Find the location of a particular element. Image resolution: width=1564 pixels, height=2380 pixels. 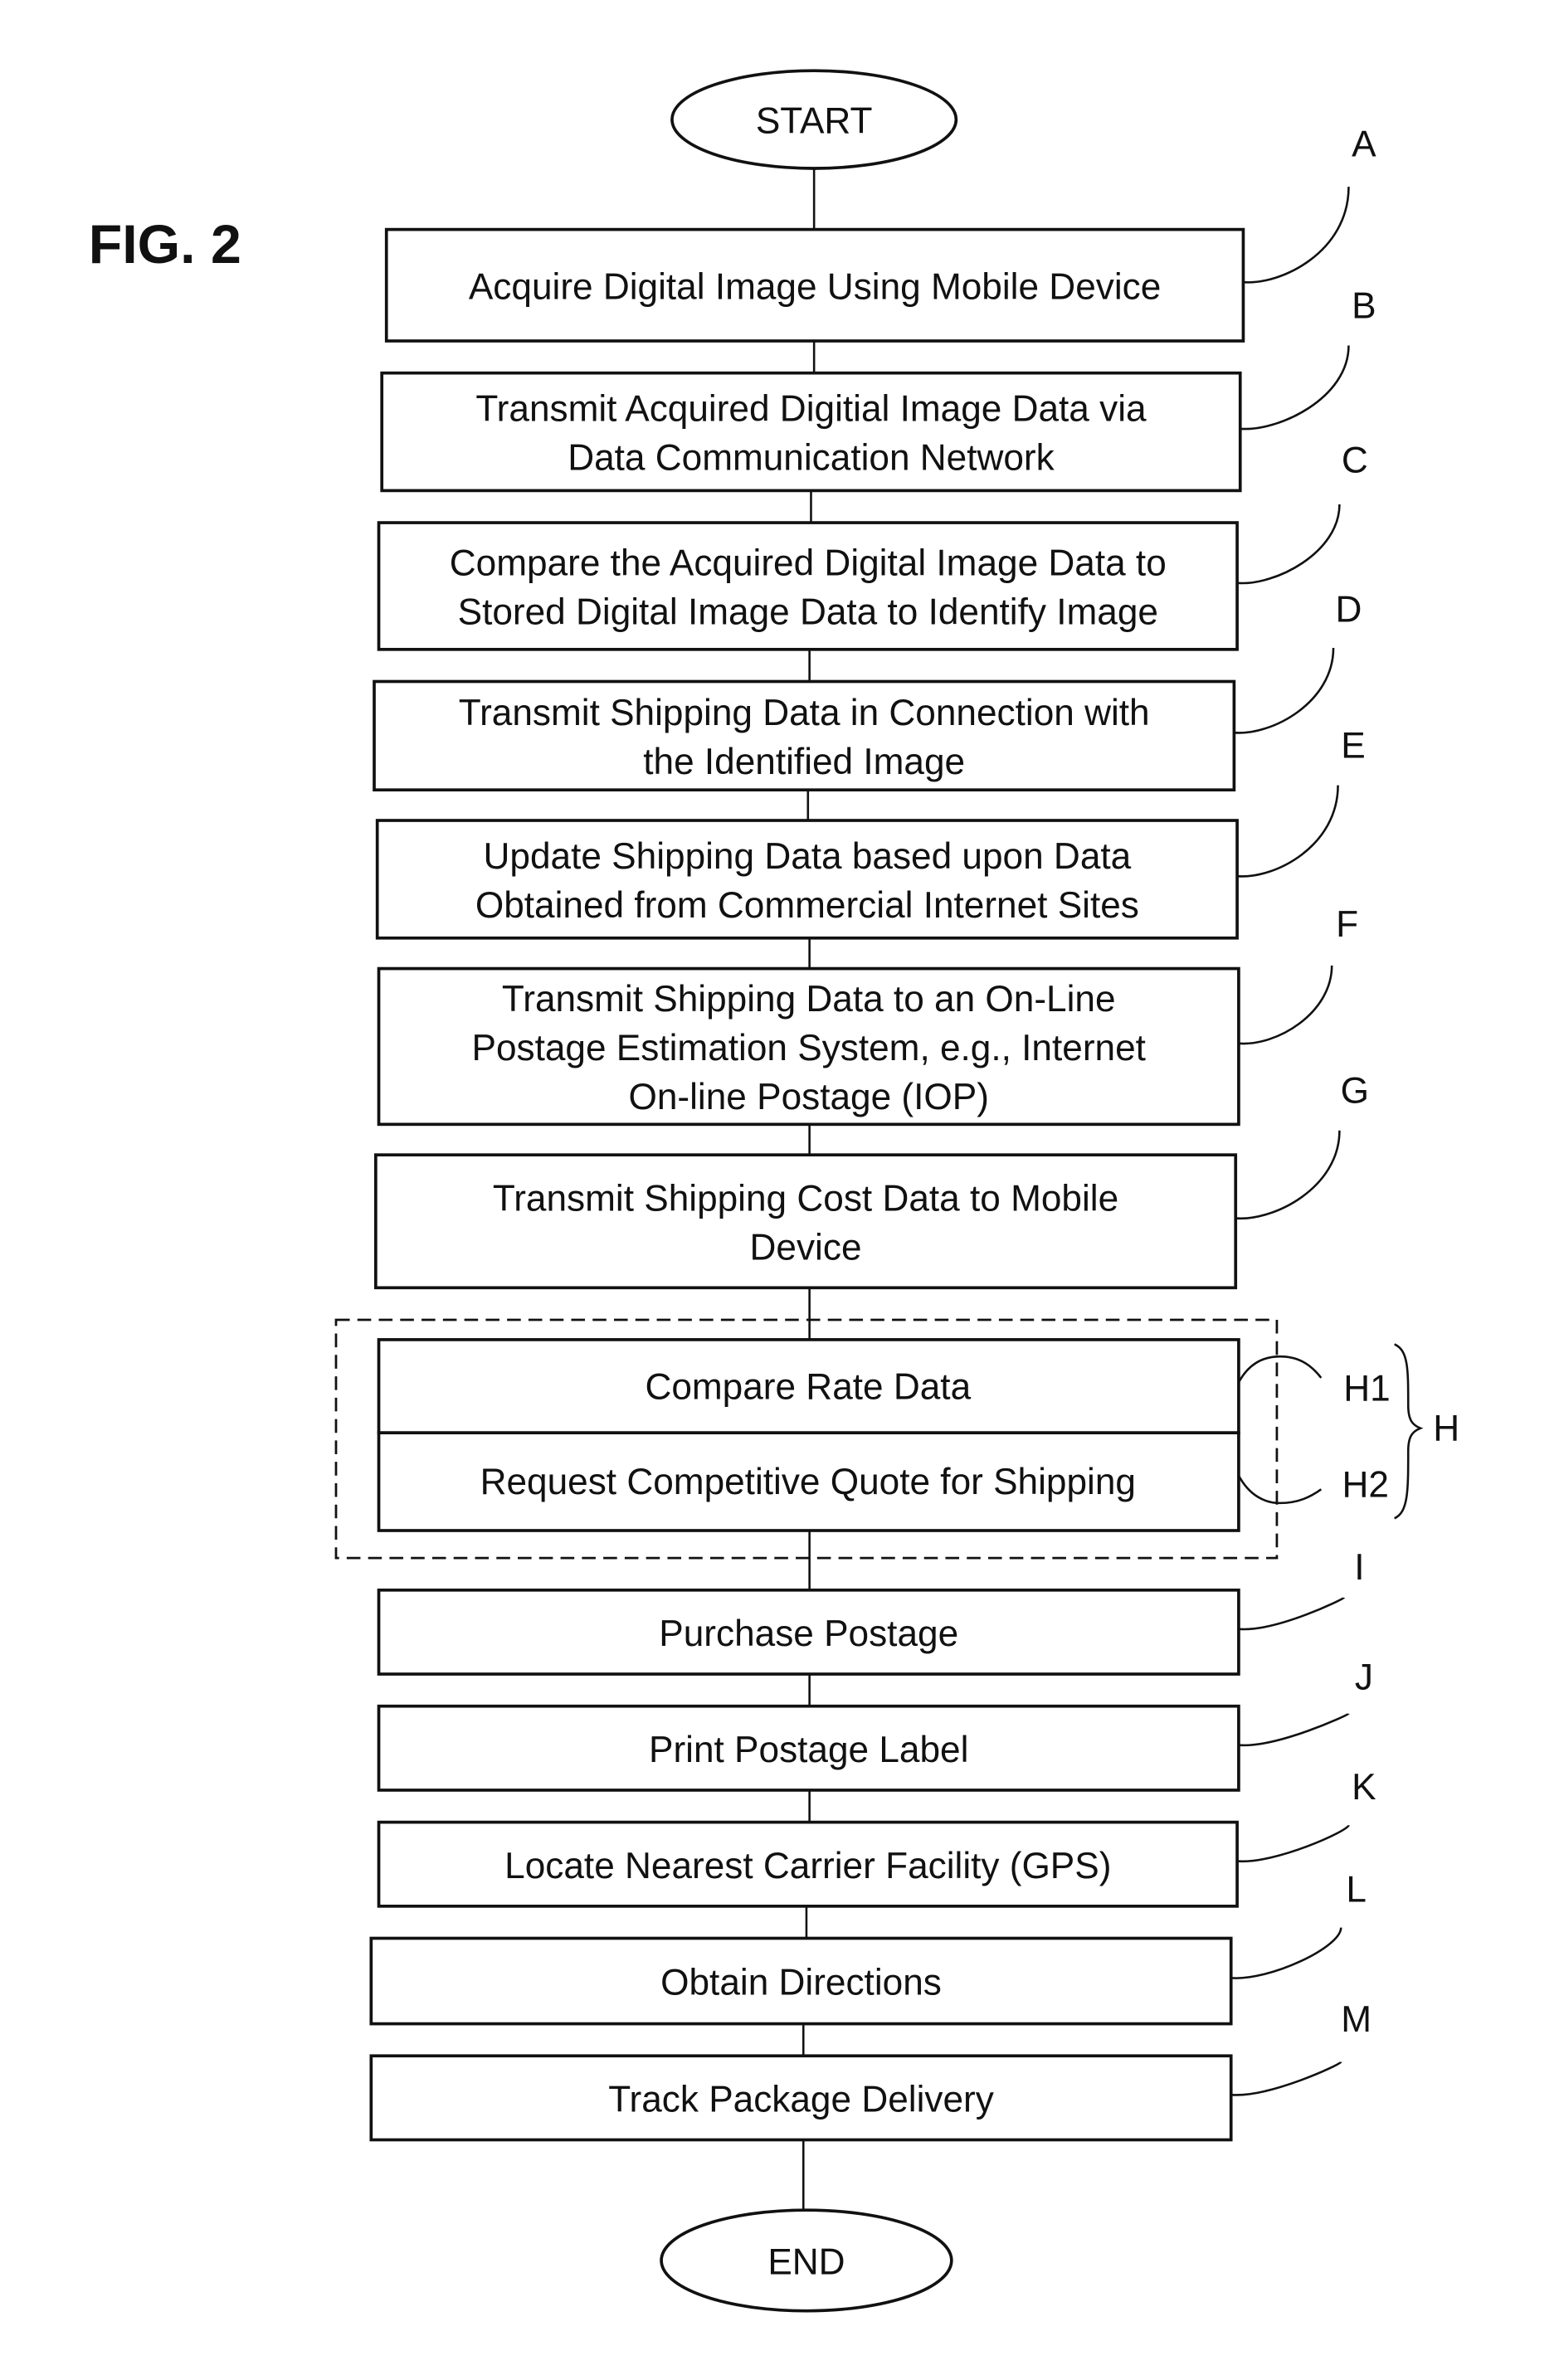

step-text-k-line-1: Locate Nearest Carrier Facility (GPS) is located at coordinates (808, 1866).